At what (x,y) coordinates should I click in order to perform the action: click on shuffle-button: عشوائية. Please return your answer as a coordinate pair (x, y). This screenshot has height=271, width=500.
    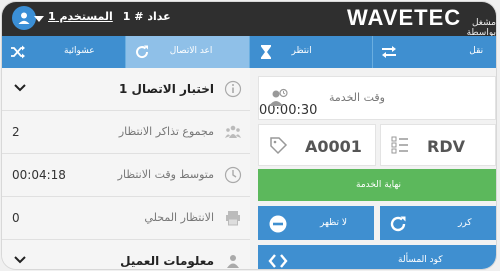
    Looking at the image, I should click on (64, 52).